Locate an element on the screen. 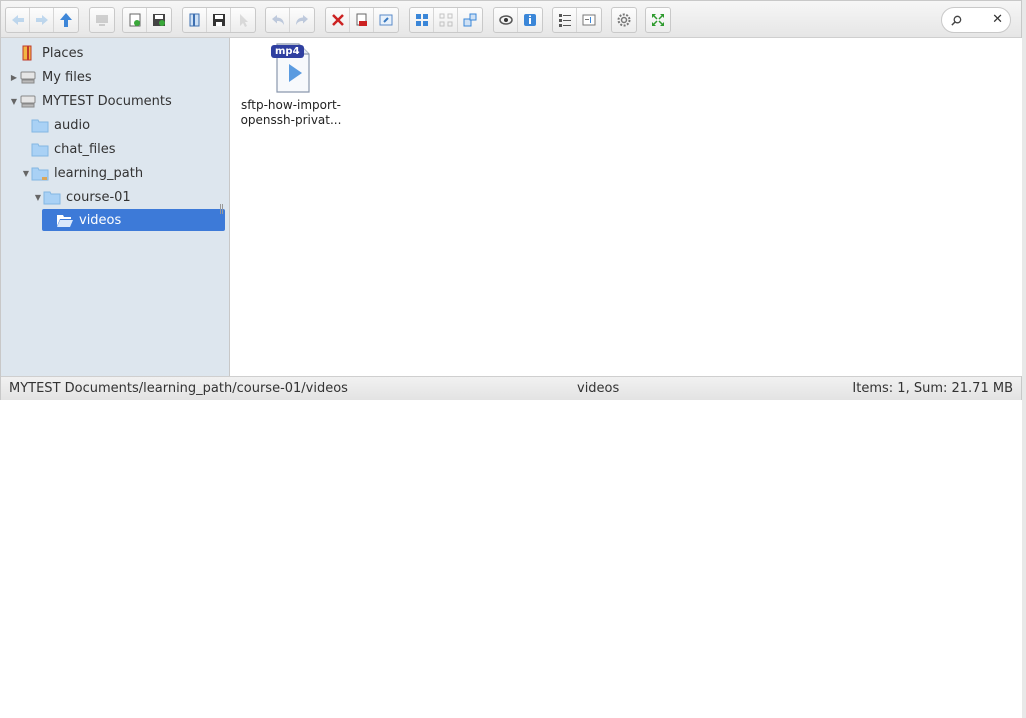  edit-group is located at coordinates (362, 20).